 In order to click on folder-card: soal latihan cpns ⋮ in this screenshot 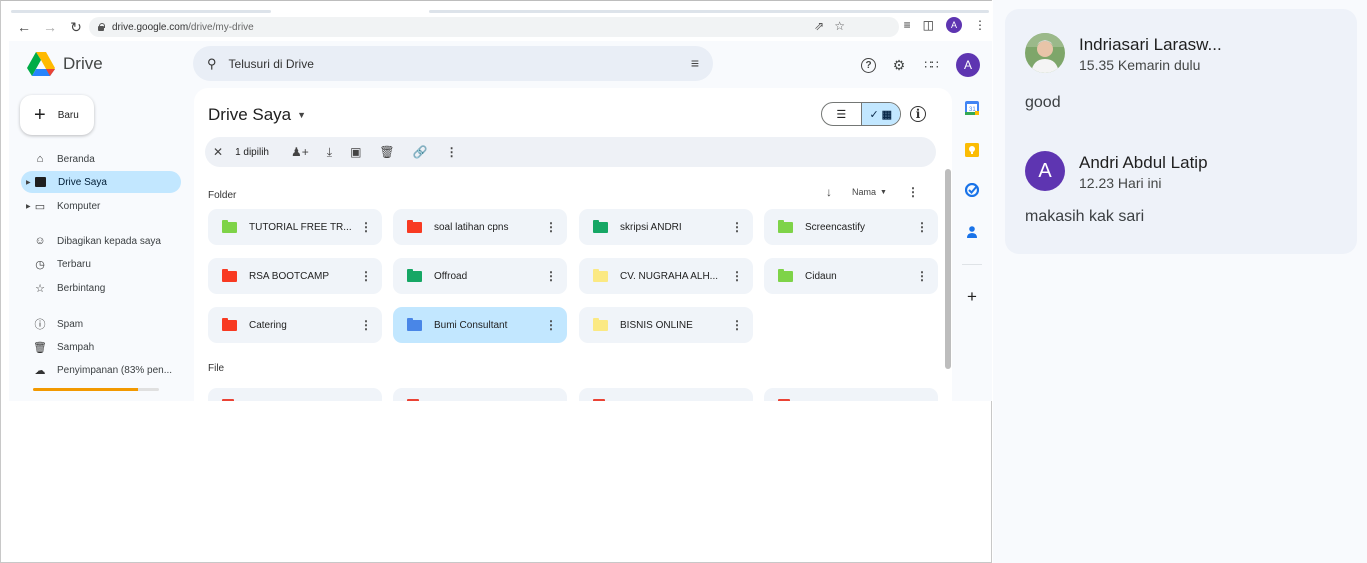, I will do `click(480, 227)`.